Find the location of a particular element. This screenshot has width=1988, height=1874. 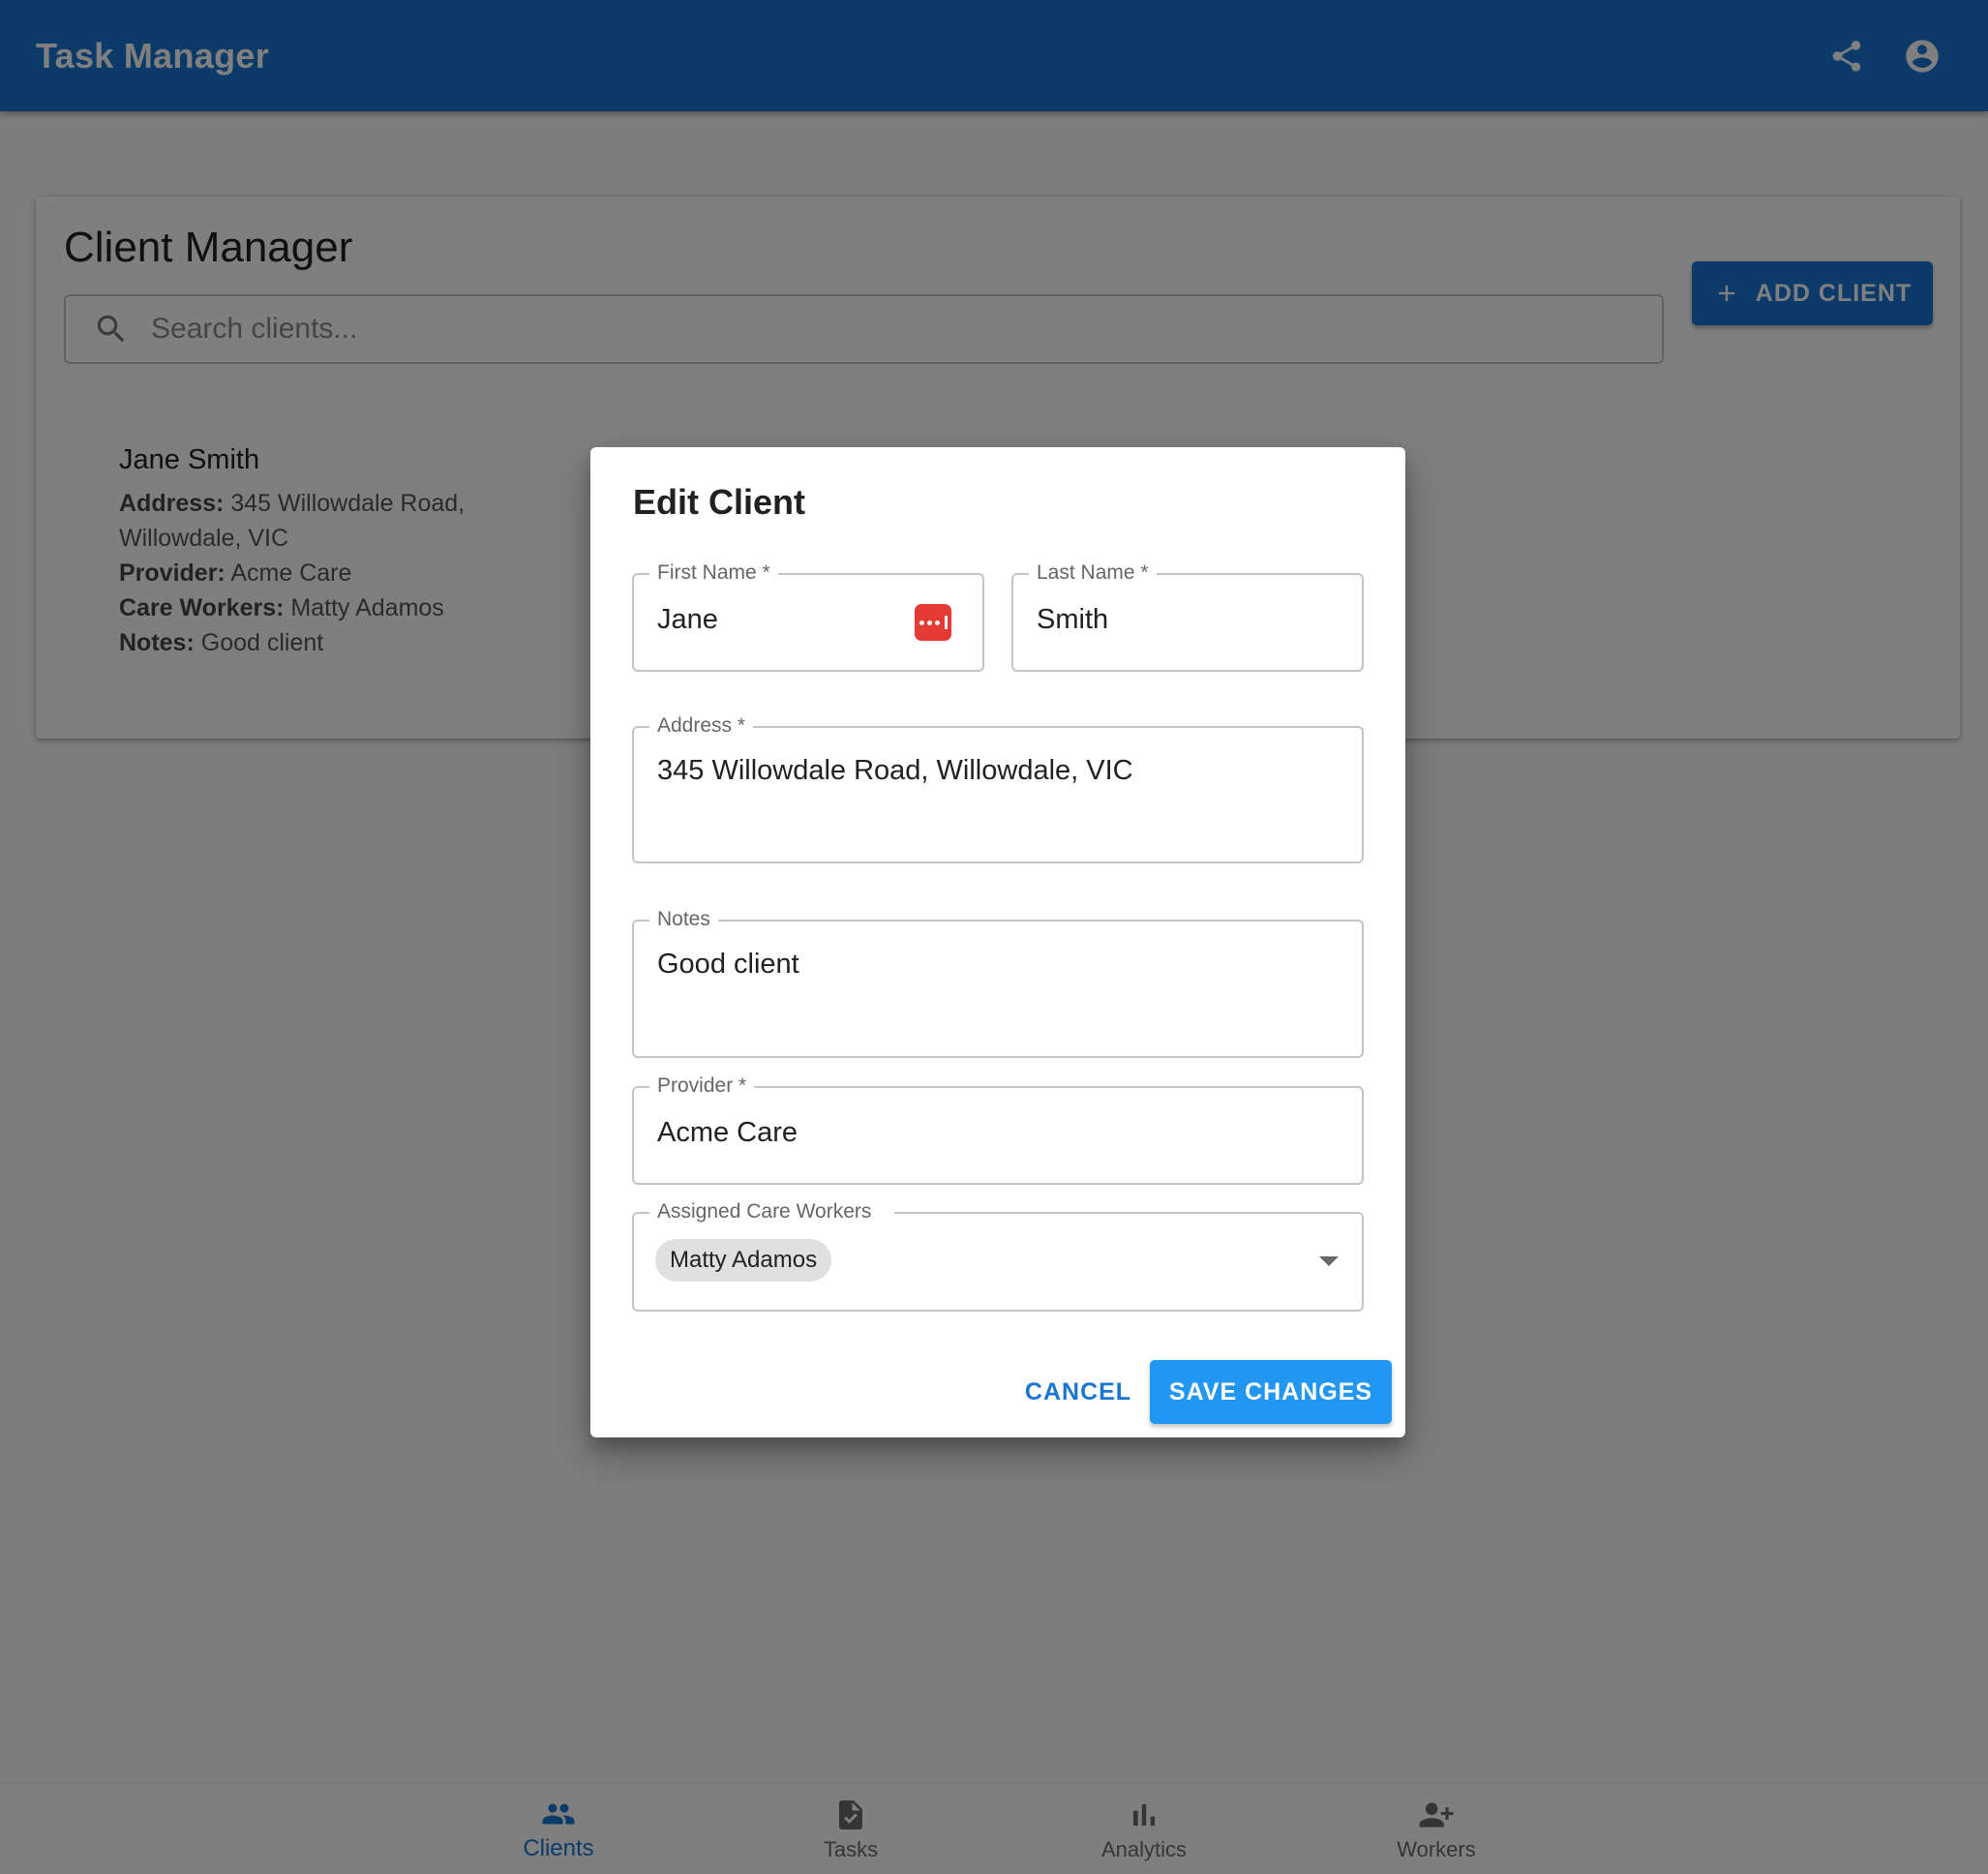

care-workers-select: Assigned Care Workers Matty Adamos is located at coordinates (998, 1254).